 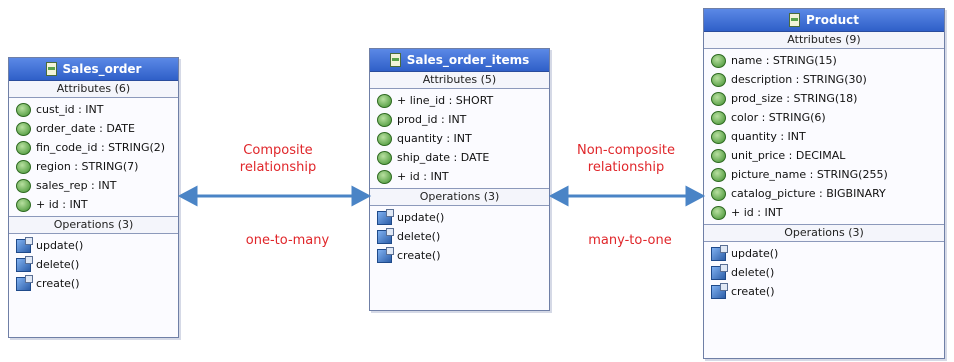 I want to click on attribute-row: color : STRING(6), so click(x=824, y=117).